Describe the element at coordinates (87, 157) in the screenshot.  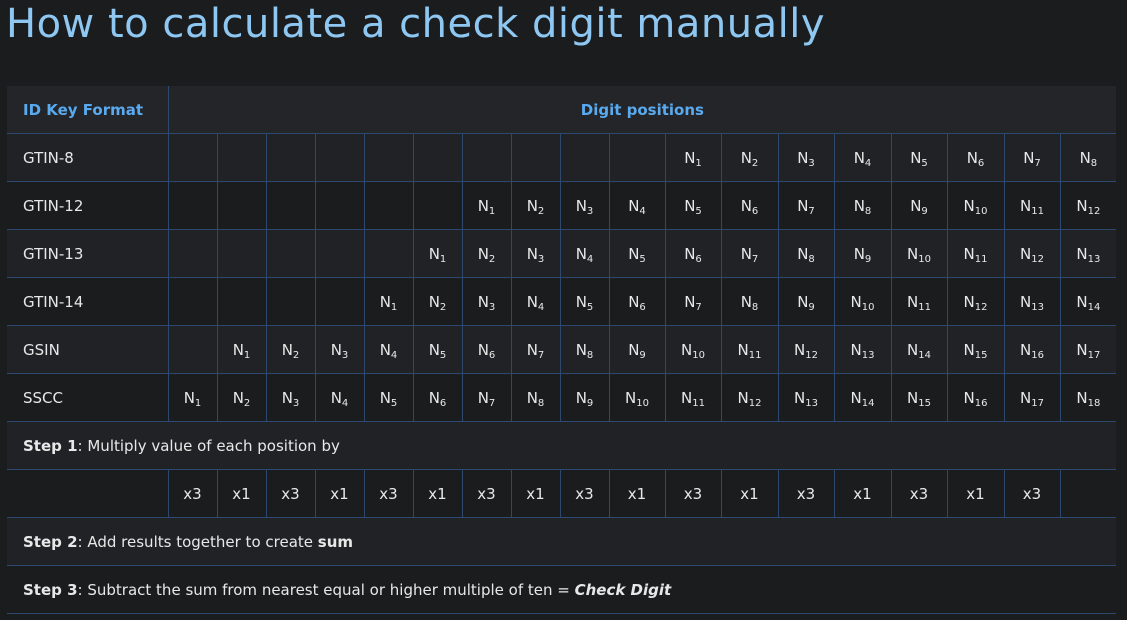
I see `format-label: GTIN-8` at that location.